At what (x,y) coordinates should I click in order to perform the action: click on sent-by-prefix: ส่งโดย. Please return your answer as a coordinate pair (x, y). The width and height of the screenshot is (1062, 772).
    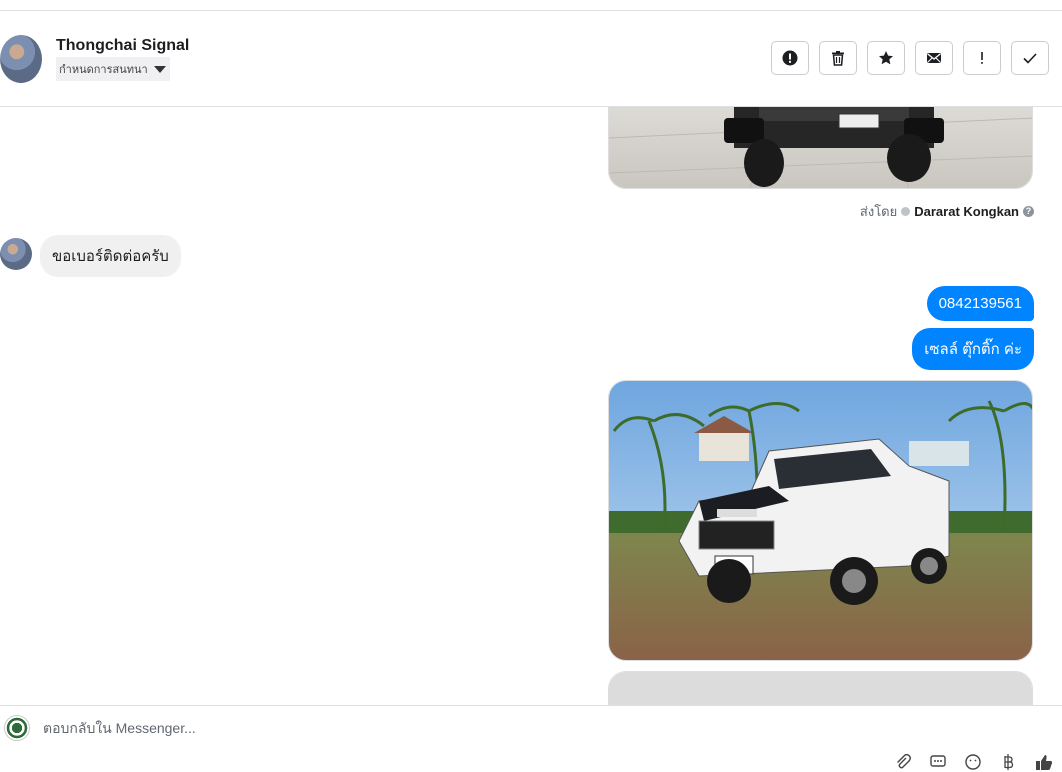
    Looking at the image, I should click on (878, 211).